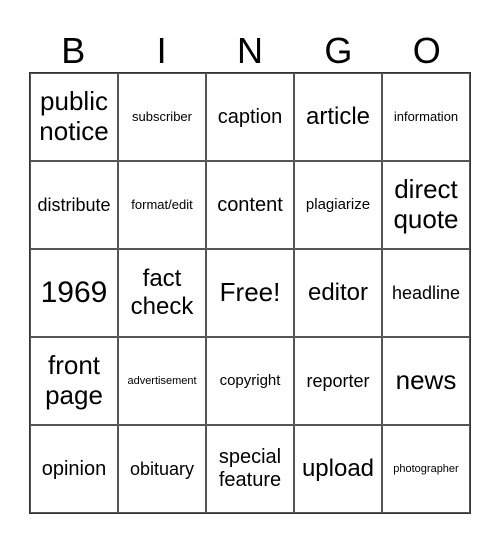  What do you see at coordinates (338, 205) in the screenshot?
I see `bingo-cell: plagiarize` at bounding box center [338, 205].